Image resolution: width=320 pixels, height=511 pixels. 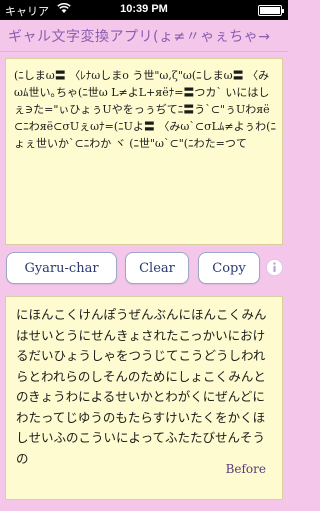 I want to click on nav-bar: ギャル文字変換アプリ(ょ≠〃ゃぇちゃ→, so click(x=144, y=36).